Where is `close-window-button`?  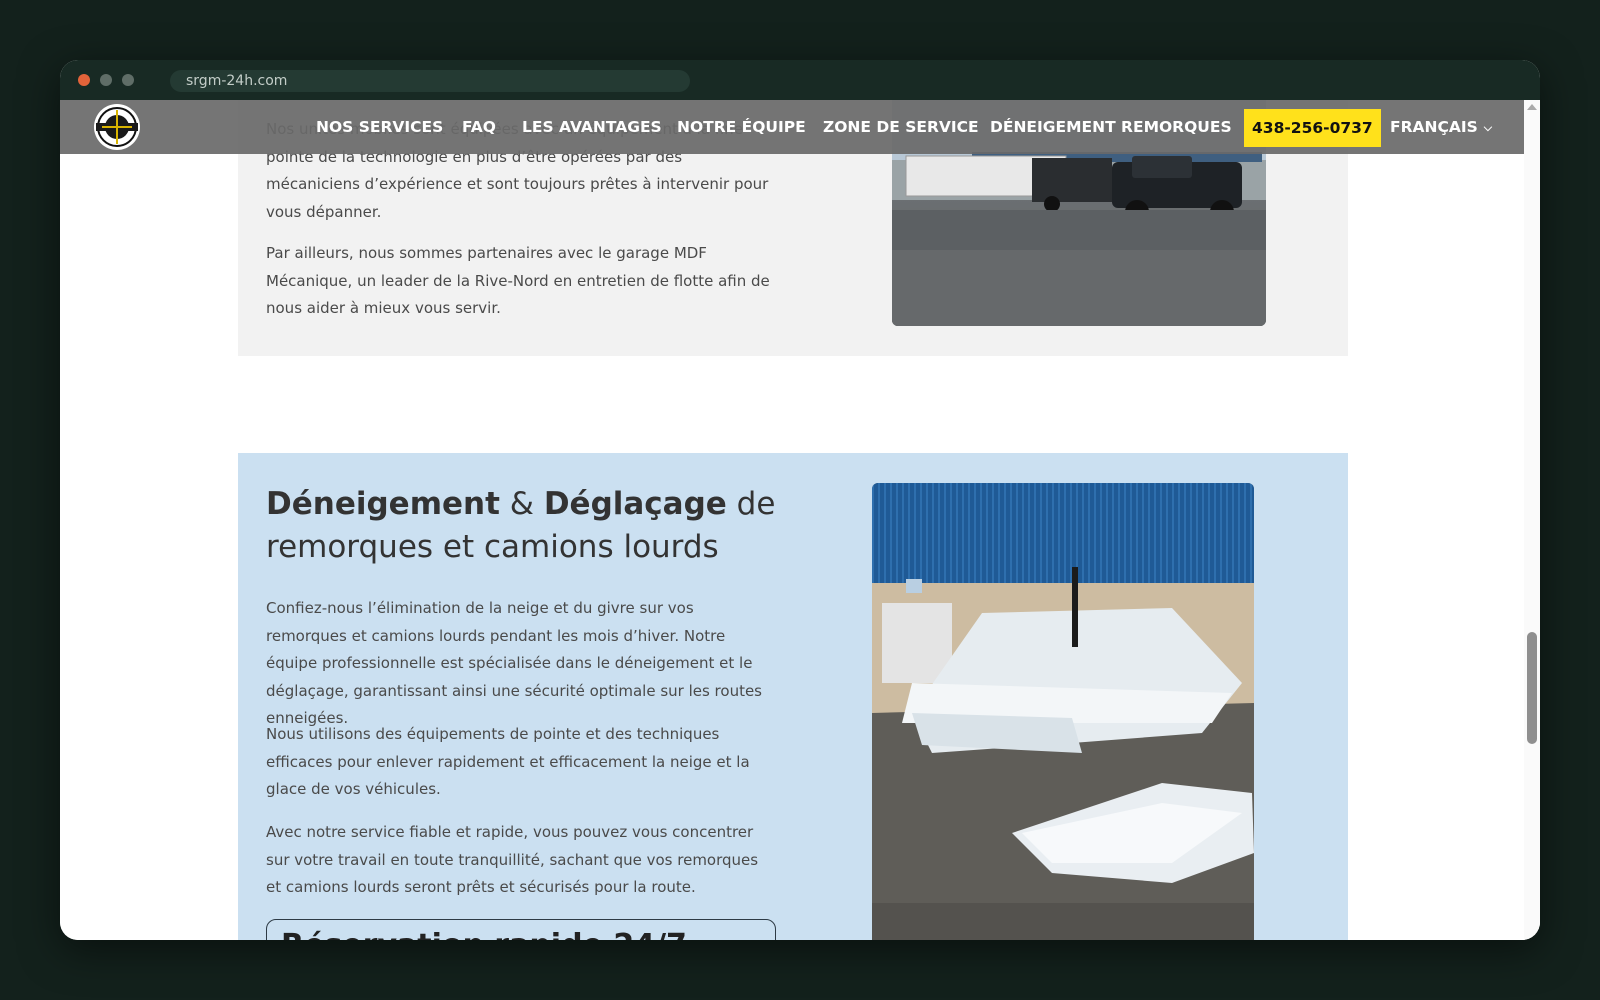 close-window-button is located at coordinates (84, 80).